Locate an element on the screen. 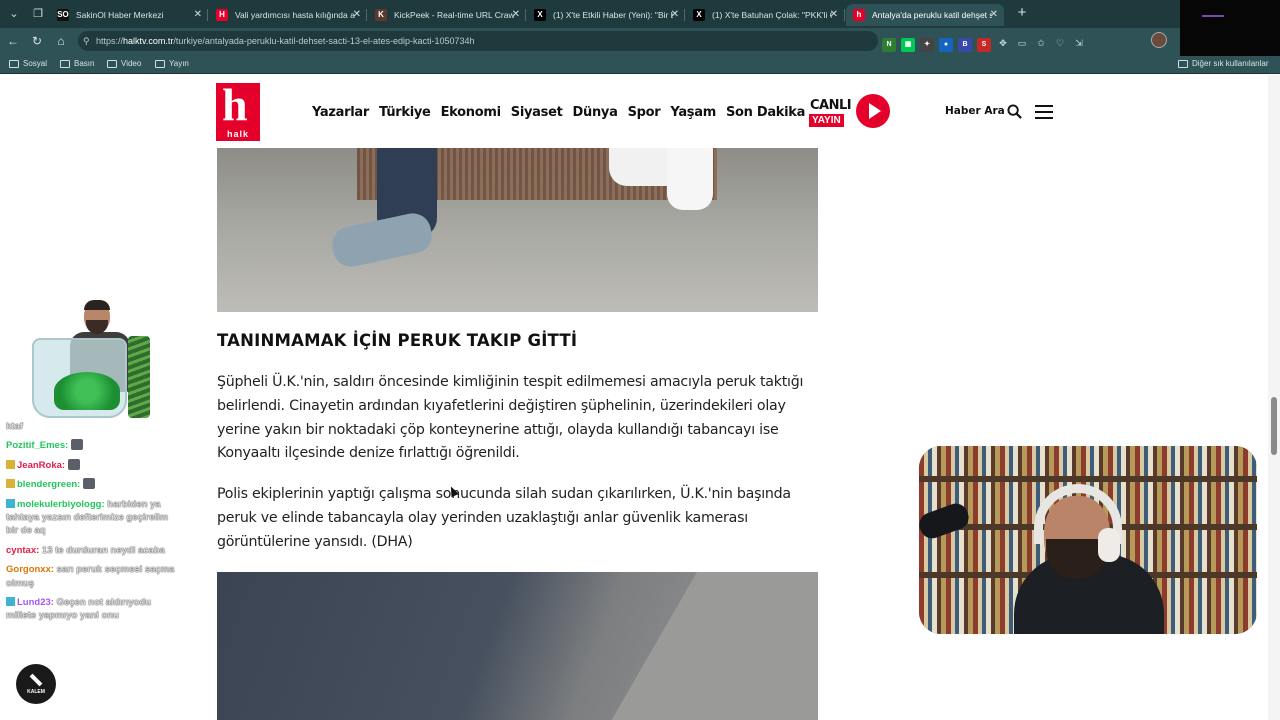 The width and height of the screenshot is (1280, 720). bookmark-label: Yayın is located at coordinates (179, 63).